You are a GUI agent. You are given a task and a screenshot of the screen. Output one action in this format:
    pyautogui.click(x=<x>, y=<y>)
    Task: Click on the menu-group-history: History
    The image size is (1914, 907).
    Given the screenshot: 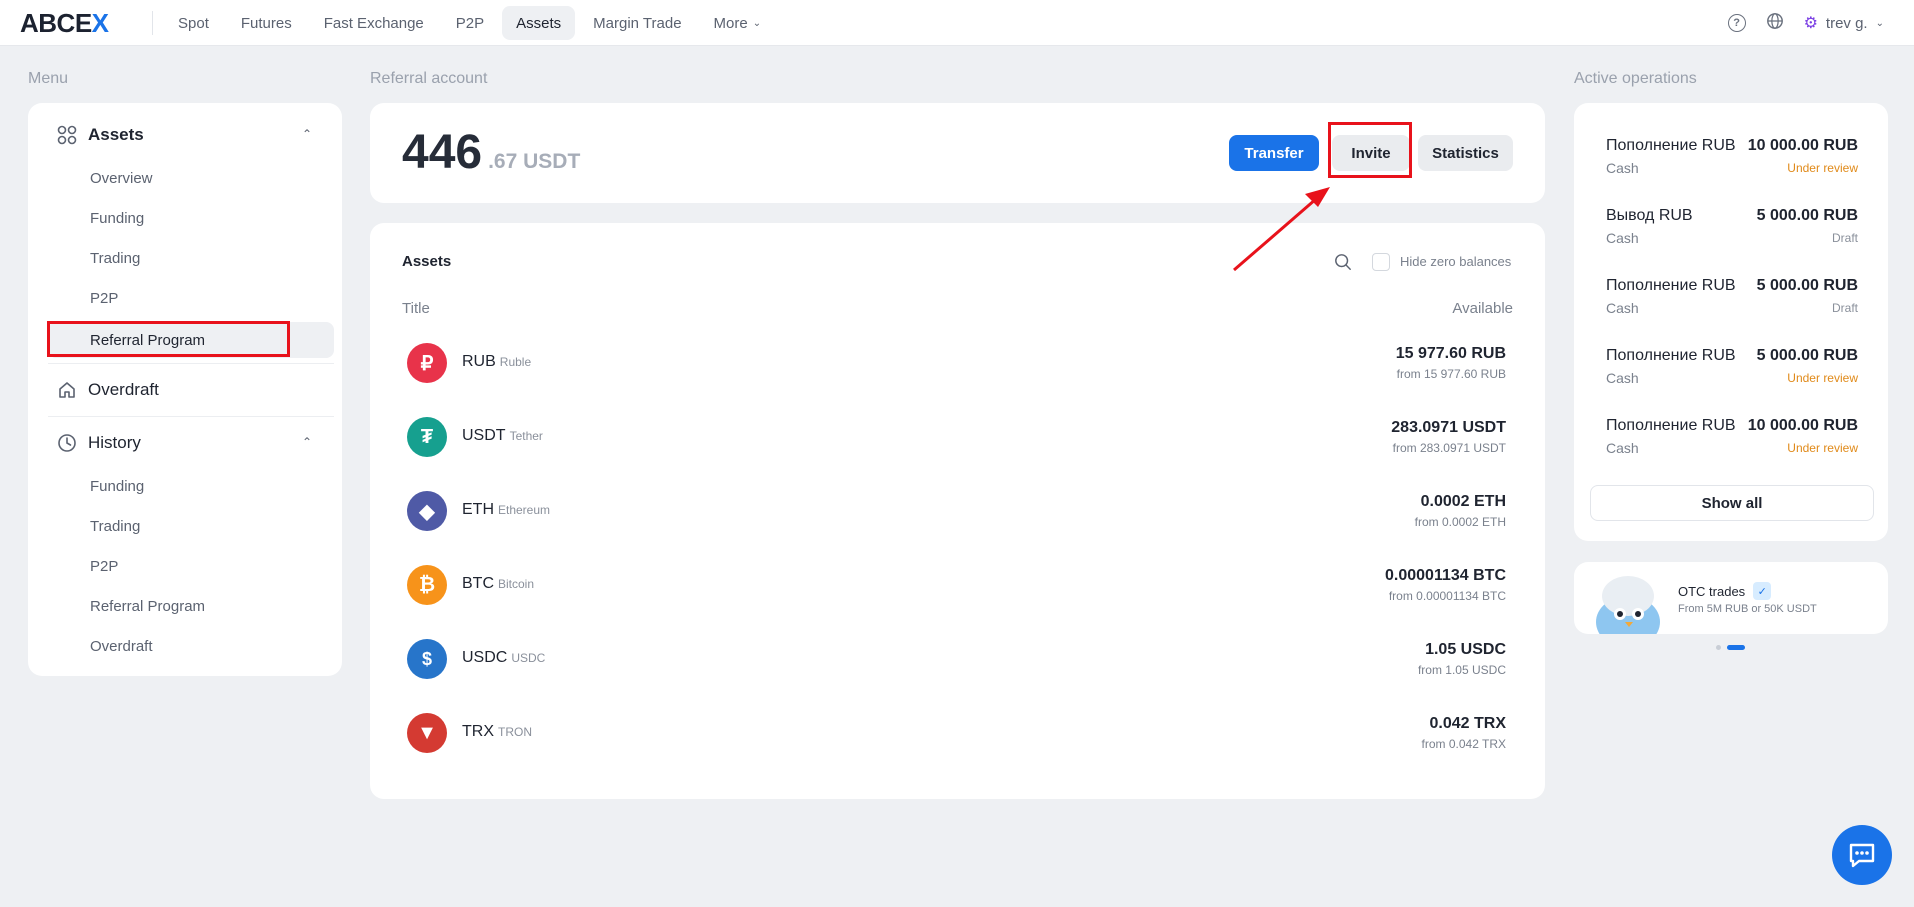 What is the action you would take?
    pyautogui.click(x=98, y=443)
    